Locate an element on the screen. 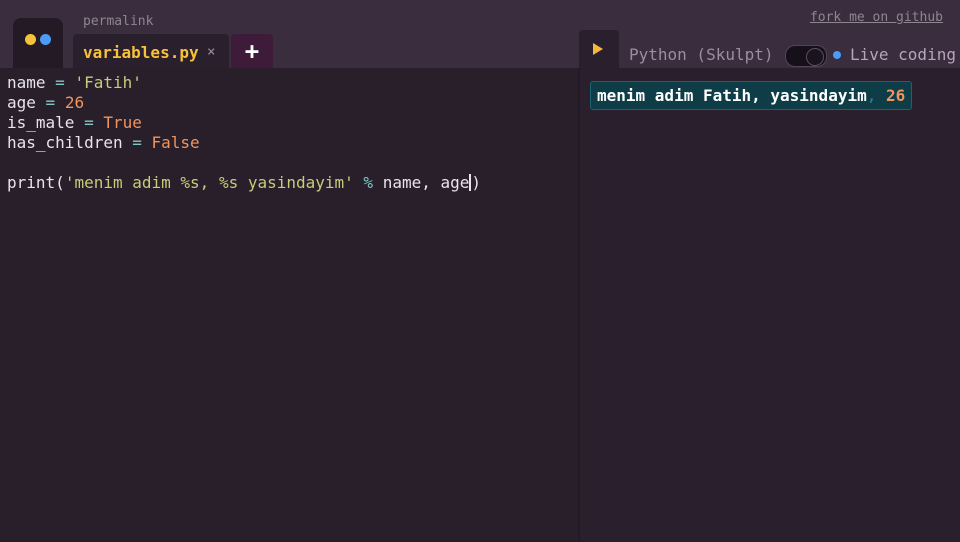 Image resolution: width=960 pixels, height=542 pixels. code-token: 'menim adim %s, %s yasindayim' is located at coordinates (209, 182).